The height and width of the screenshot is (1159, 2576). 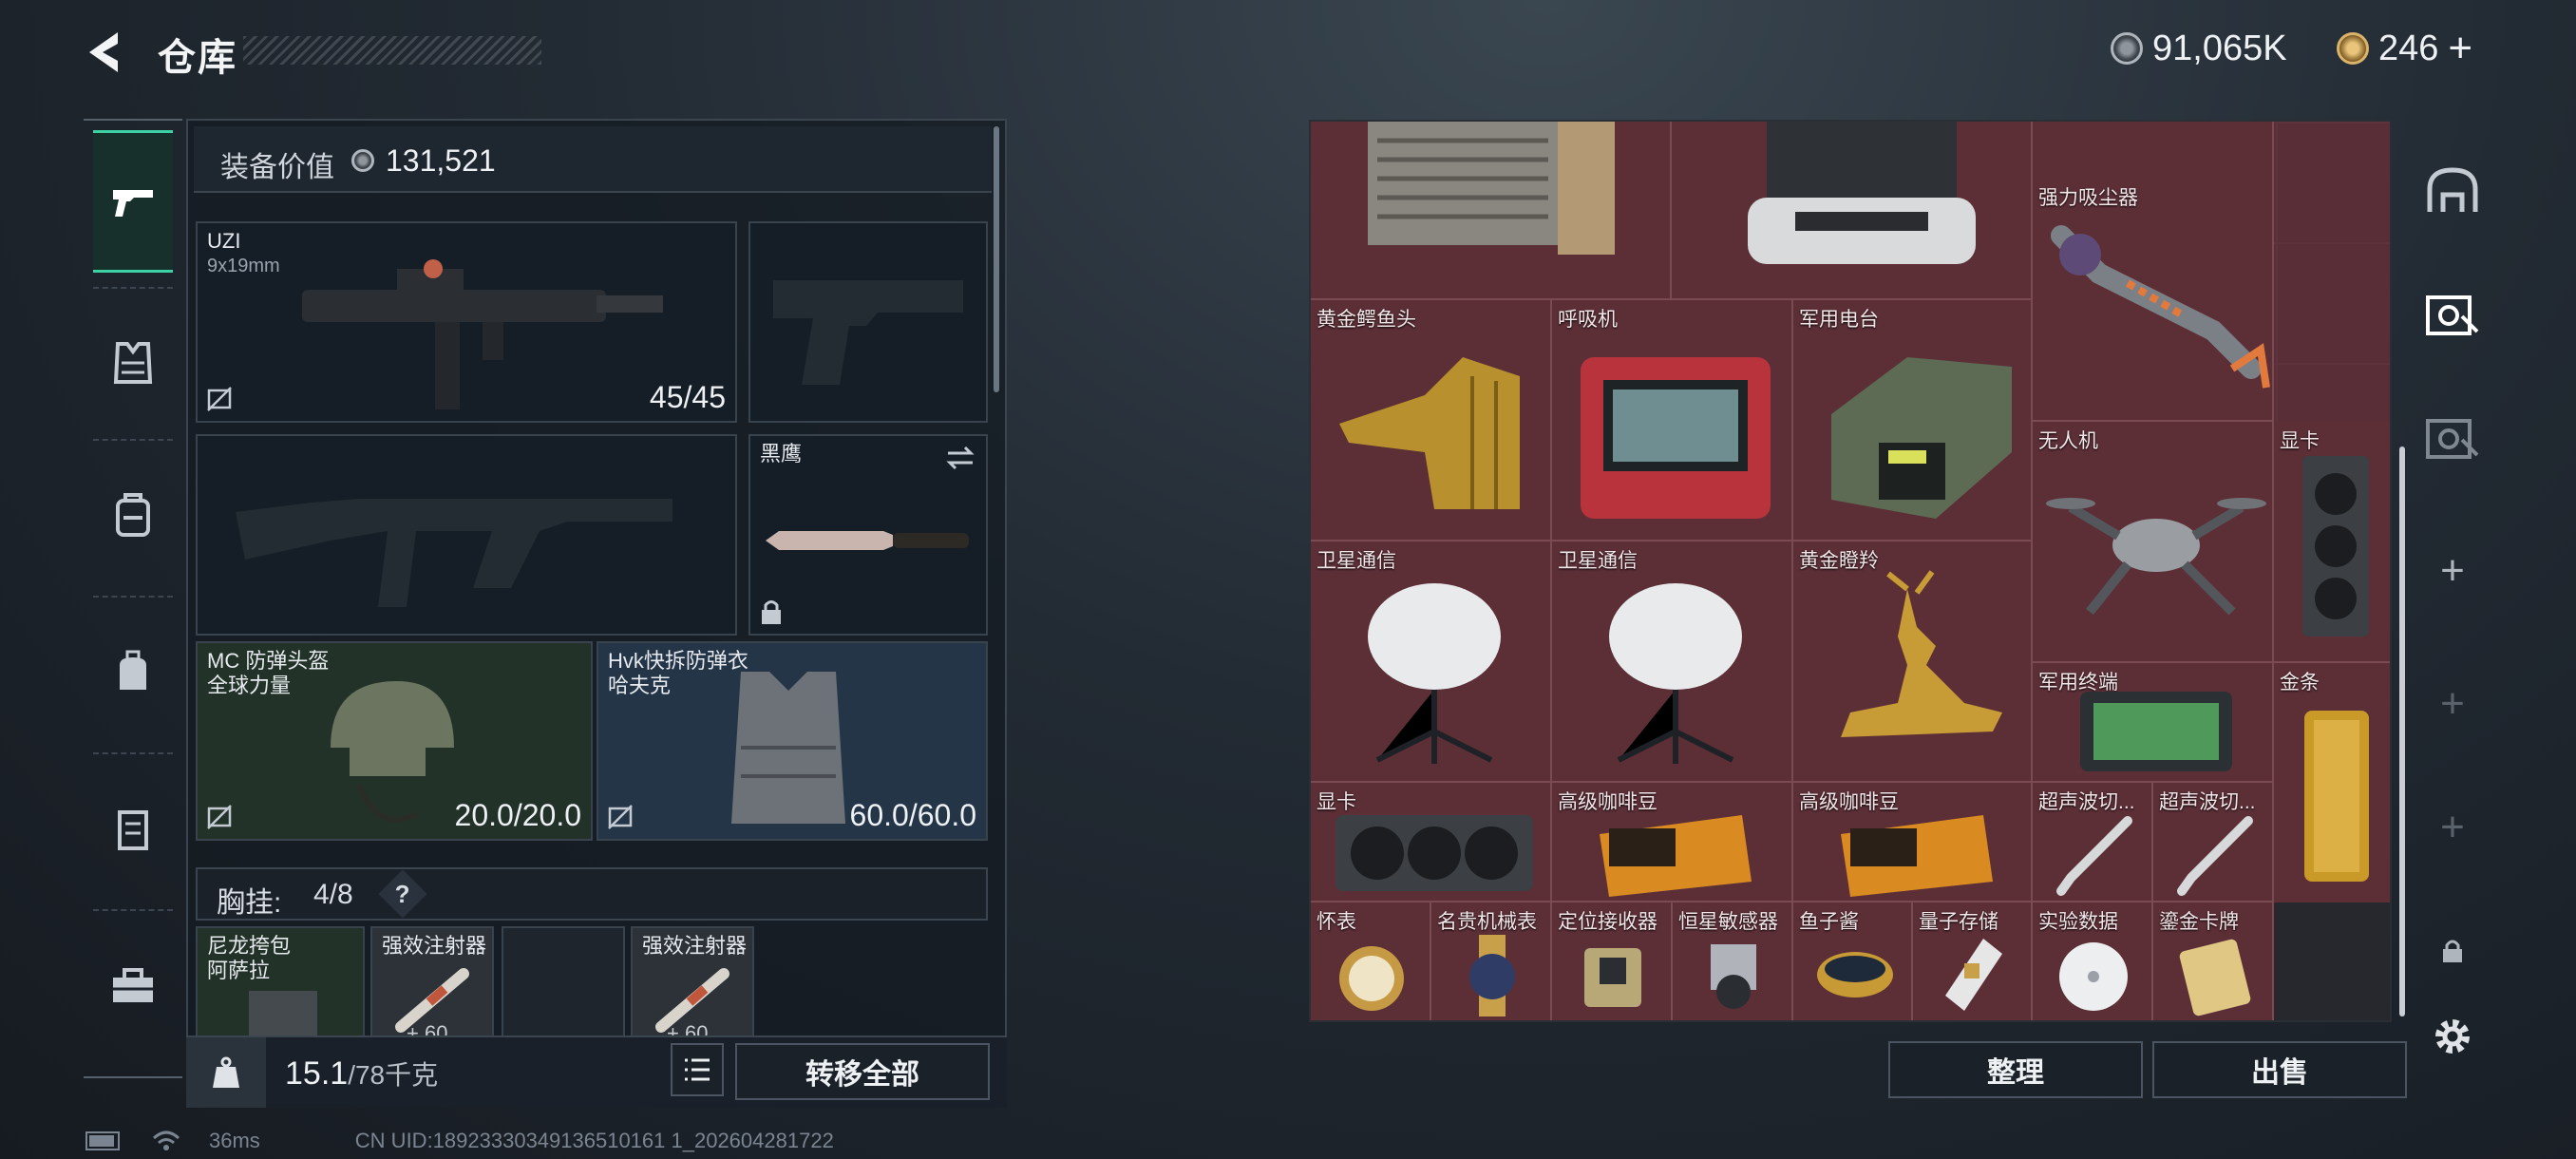 I want to click on gold-bar-image, so click(x=2336, y=796).